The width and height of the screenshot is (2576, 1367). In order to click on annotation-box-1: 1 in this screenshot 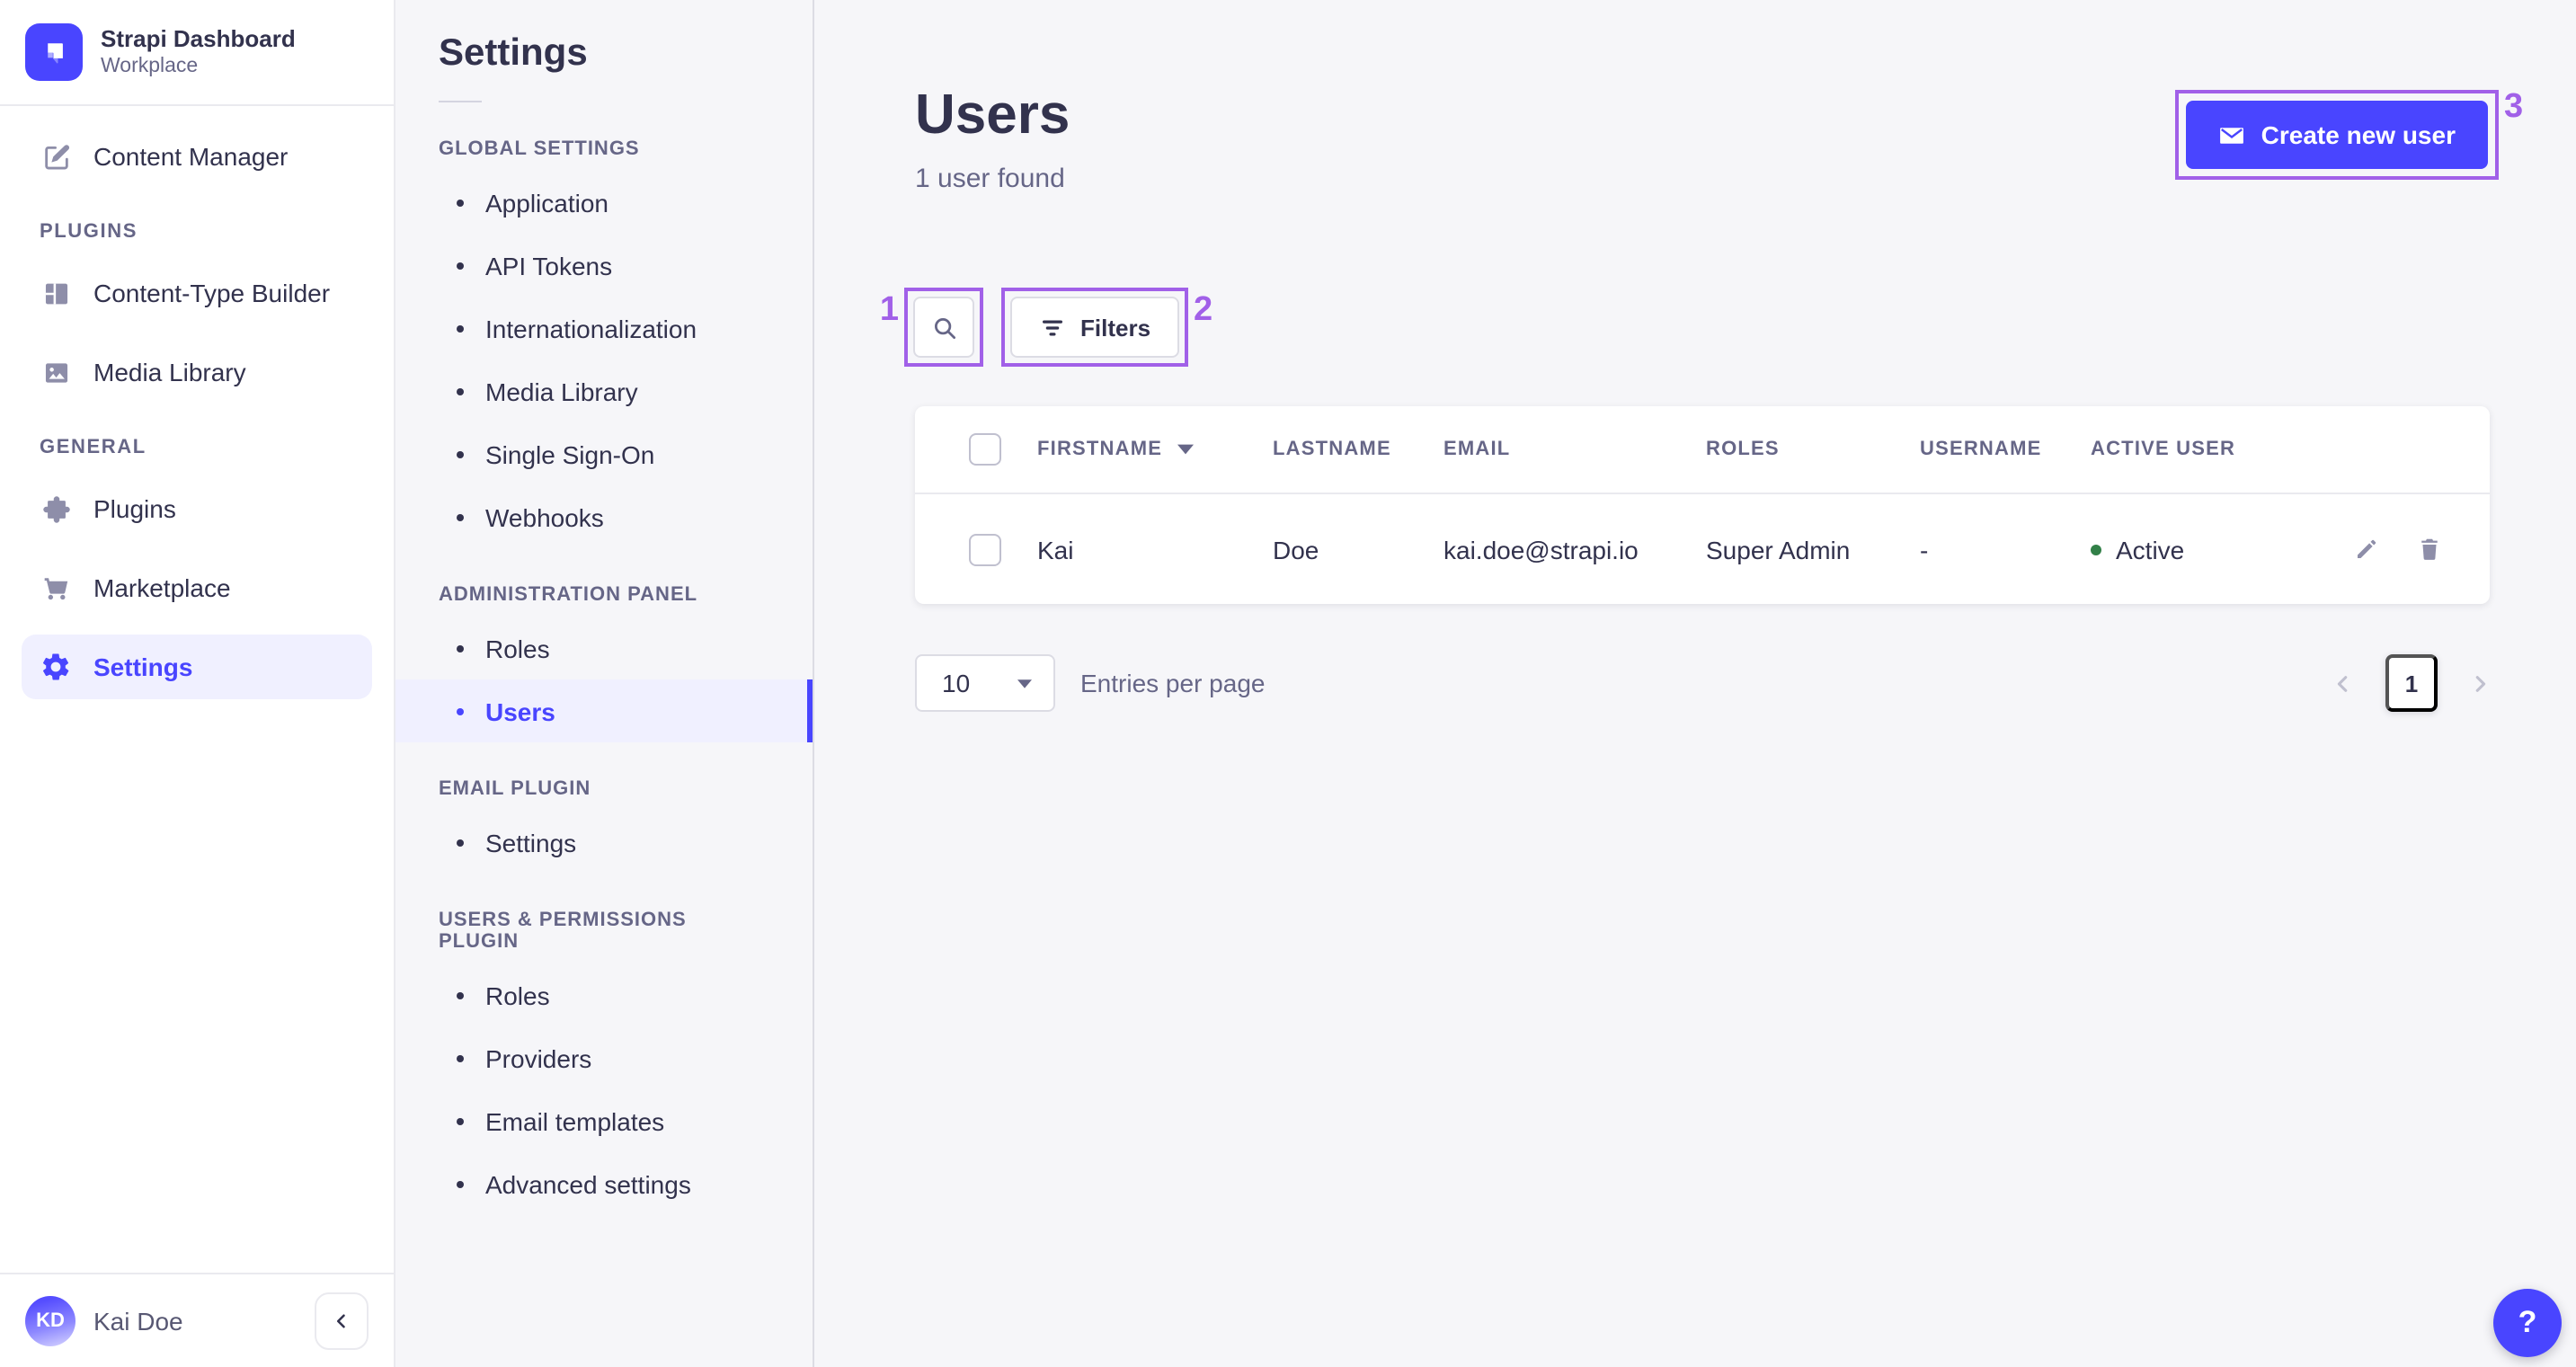, I will do `click(931, 327)`.